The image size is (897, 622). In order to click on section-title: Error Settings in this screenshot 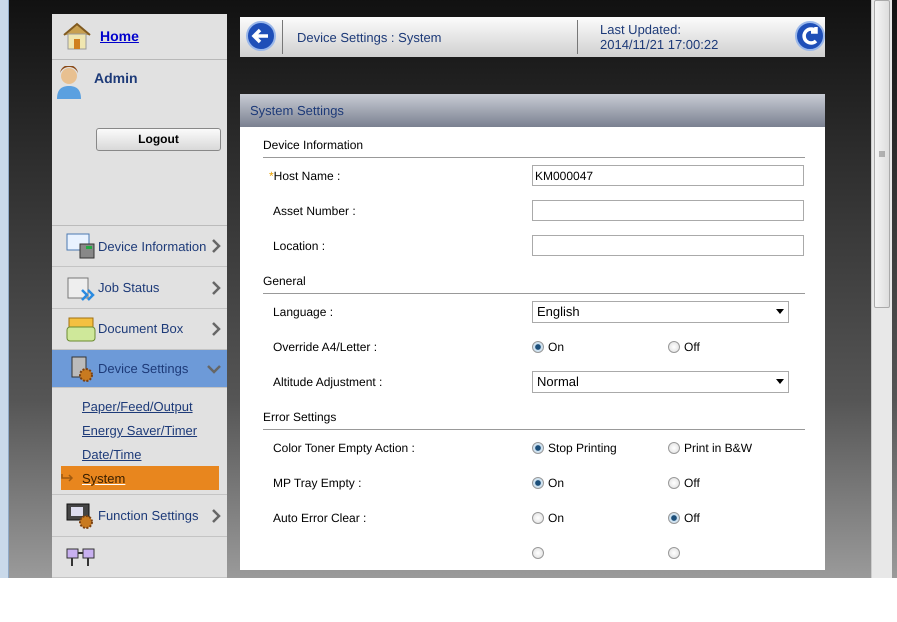, I will do `click(534, 417)`.